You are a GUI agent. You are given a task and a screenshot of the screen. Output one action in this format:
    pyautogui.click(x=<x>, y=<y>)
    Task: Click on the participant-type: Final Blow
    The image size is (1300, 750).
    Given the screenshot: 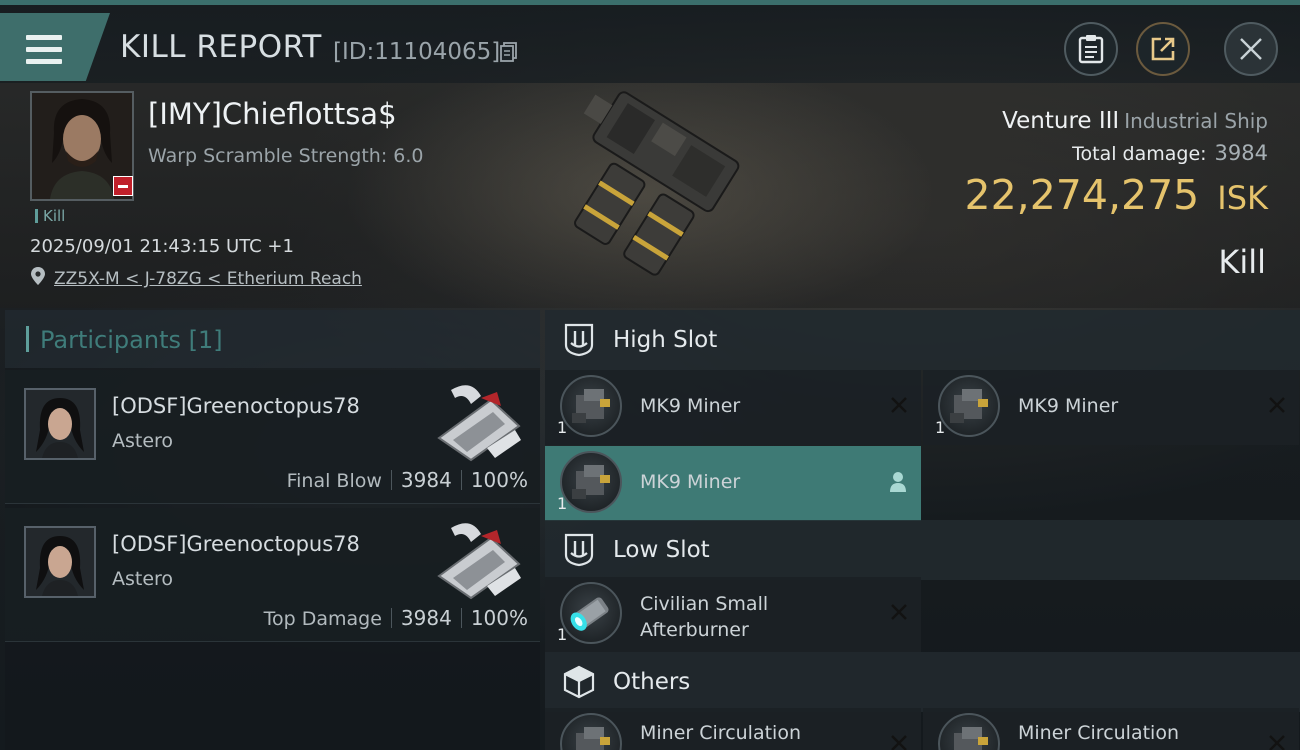 What is the action you would take?
    pyautogui.click(x=334, y=481)
    